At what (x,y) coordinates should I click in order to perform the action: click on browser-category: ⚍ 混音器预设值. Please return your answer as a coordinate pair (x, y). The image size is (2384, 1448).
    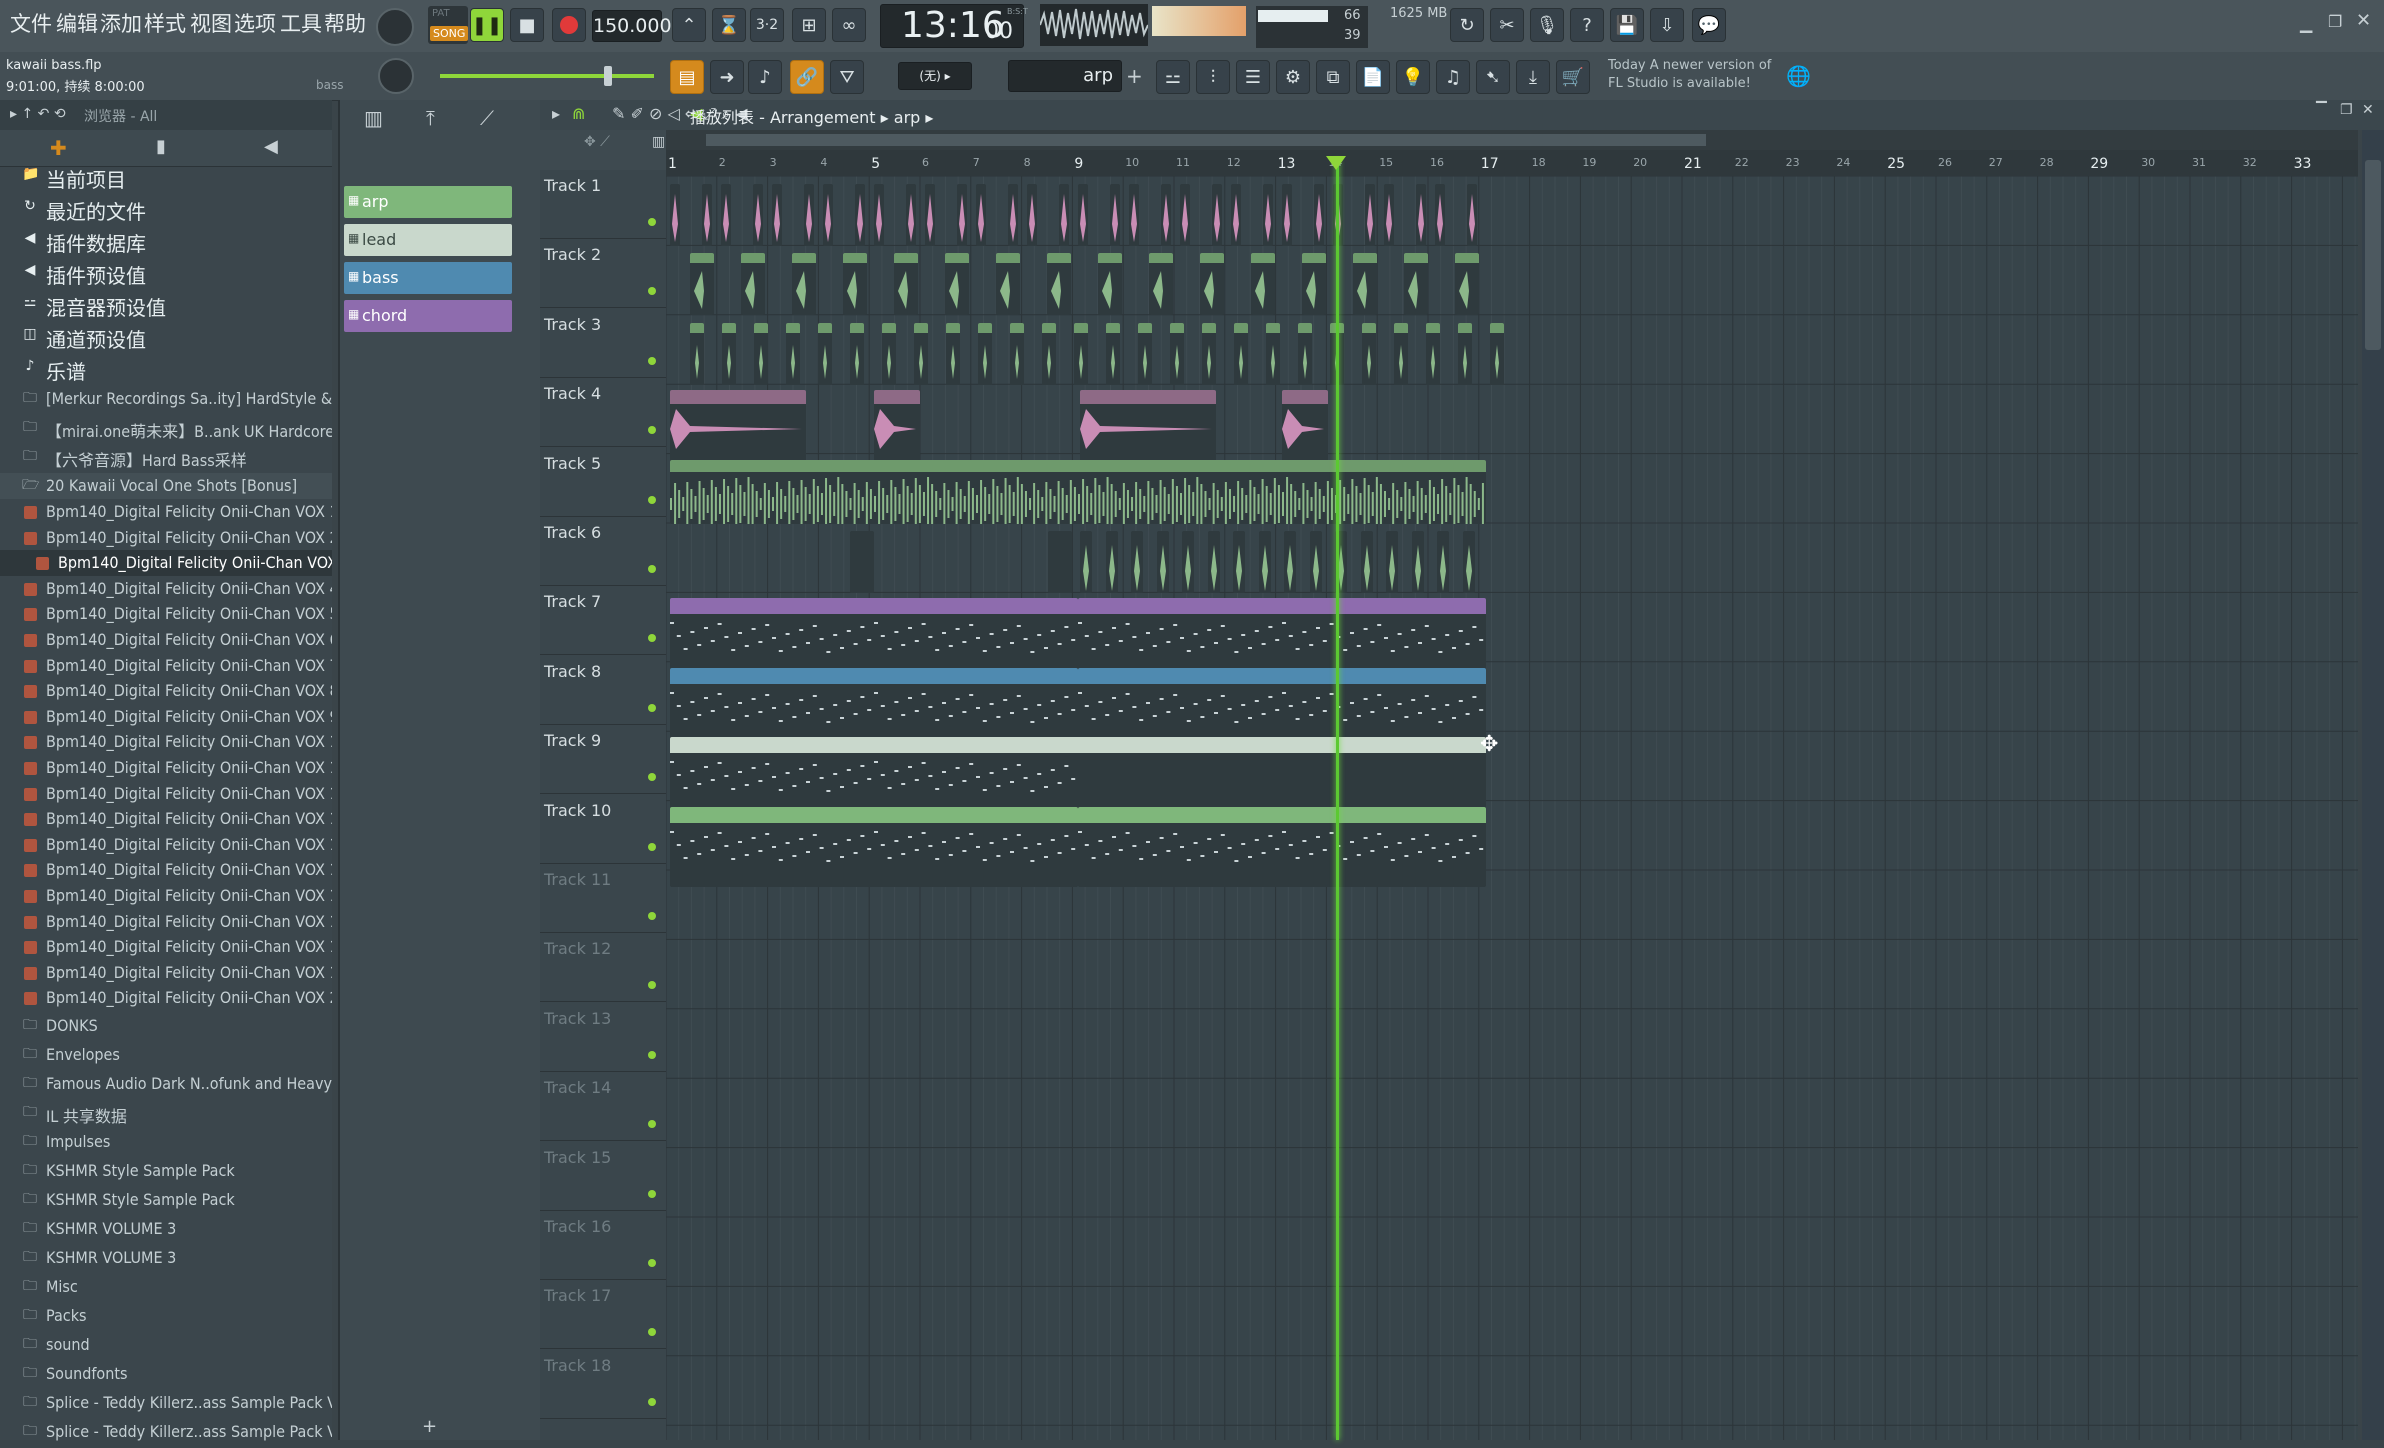
    Looking at the image, I should click on (166, 306).